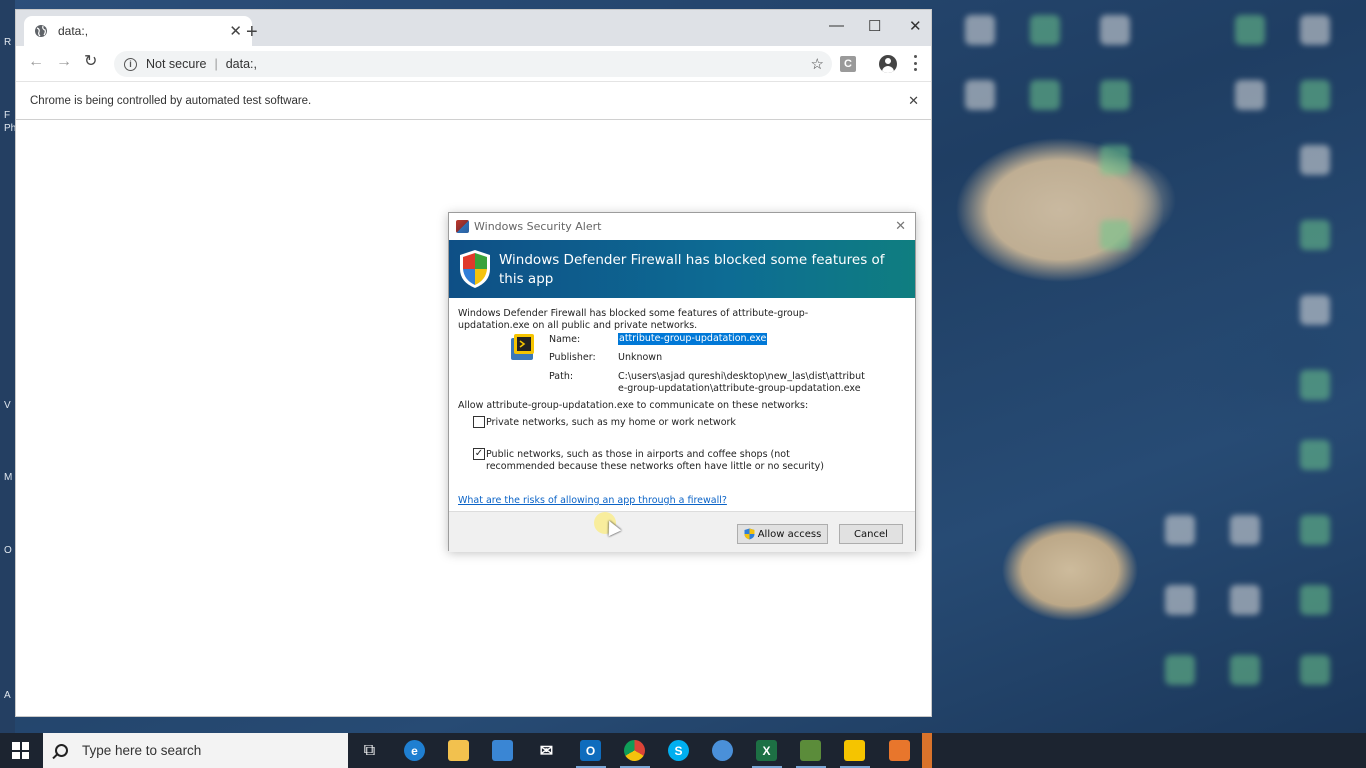 The width and height of the screenshot is (1366, 768). What do you see at coordinates (64, 62) in the screenshot?
I see `forward-arrow-icon: →` at bounding box center [64, 62].